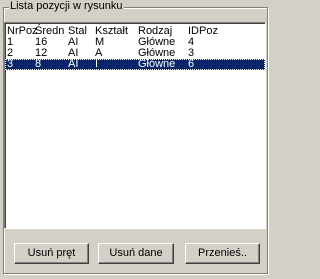 The image size is (320, 279). Describe the element at coordinates (135, 64) in the screenshot. I see `list-row-selected: 3 8 AI I Główne 6` at that location.